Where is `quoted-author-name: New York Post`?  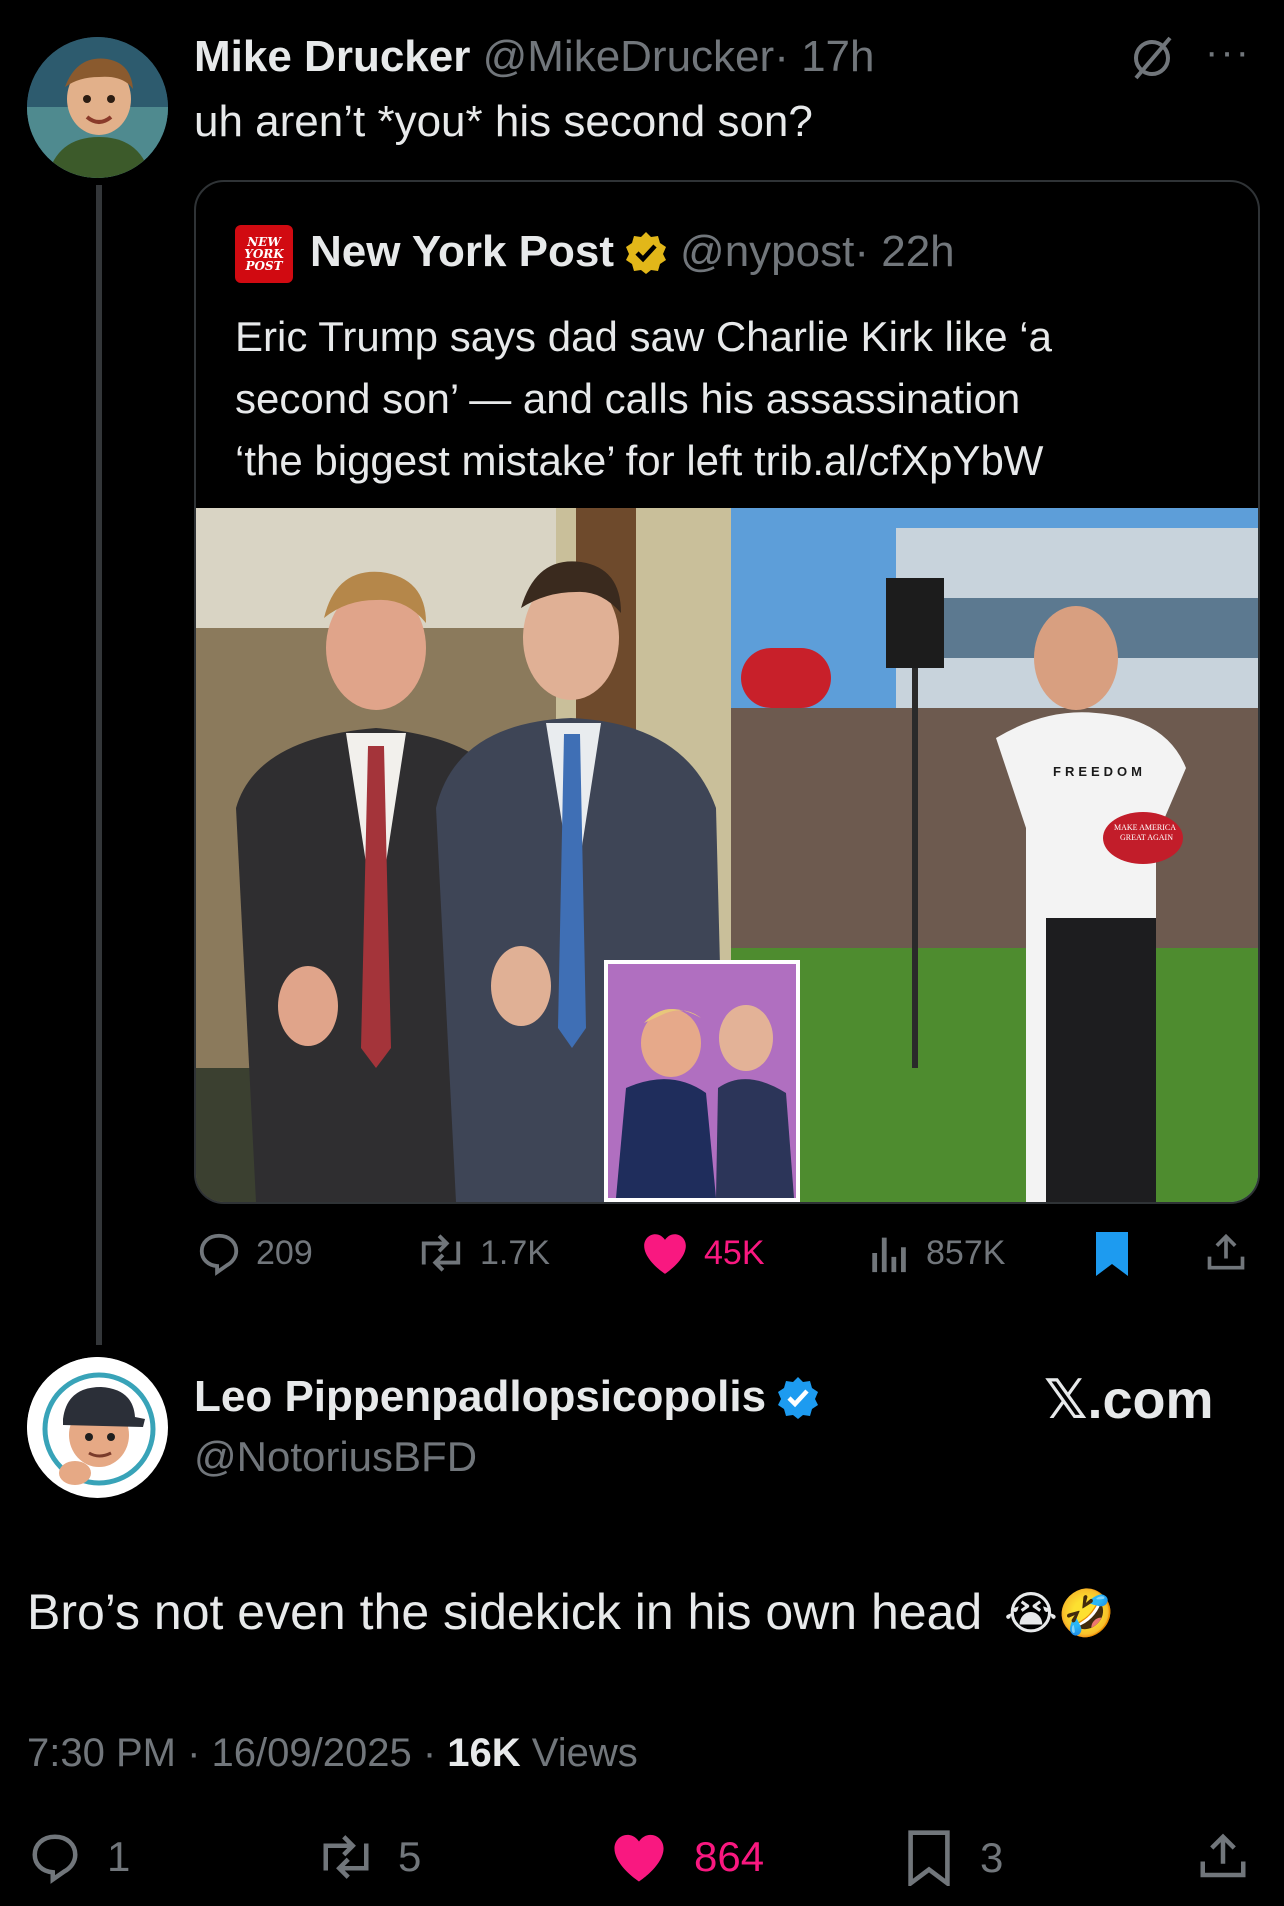 quoted-author-name: New York Post is located at coordinates (462, 252).